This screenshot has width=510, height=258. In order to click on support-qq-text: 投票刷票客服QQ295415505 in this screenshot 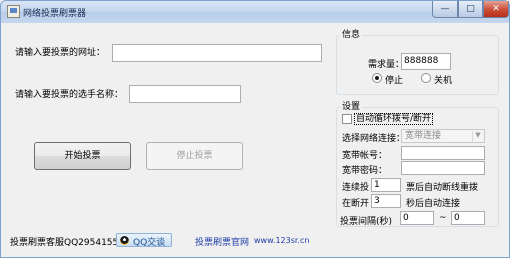, I will do `click(70, 243)`.